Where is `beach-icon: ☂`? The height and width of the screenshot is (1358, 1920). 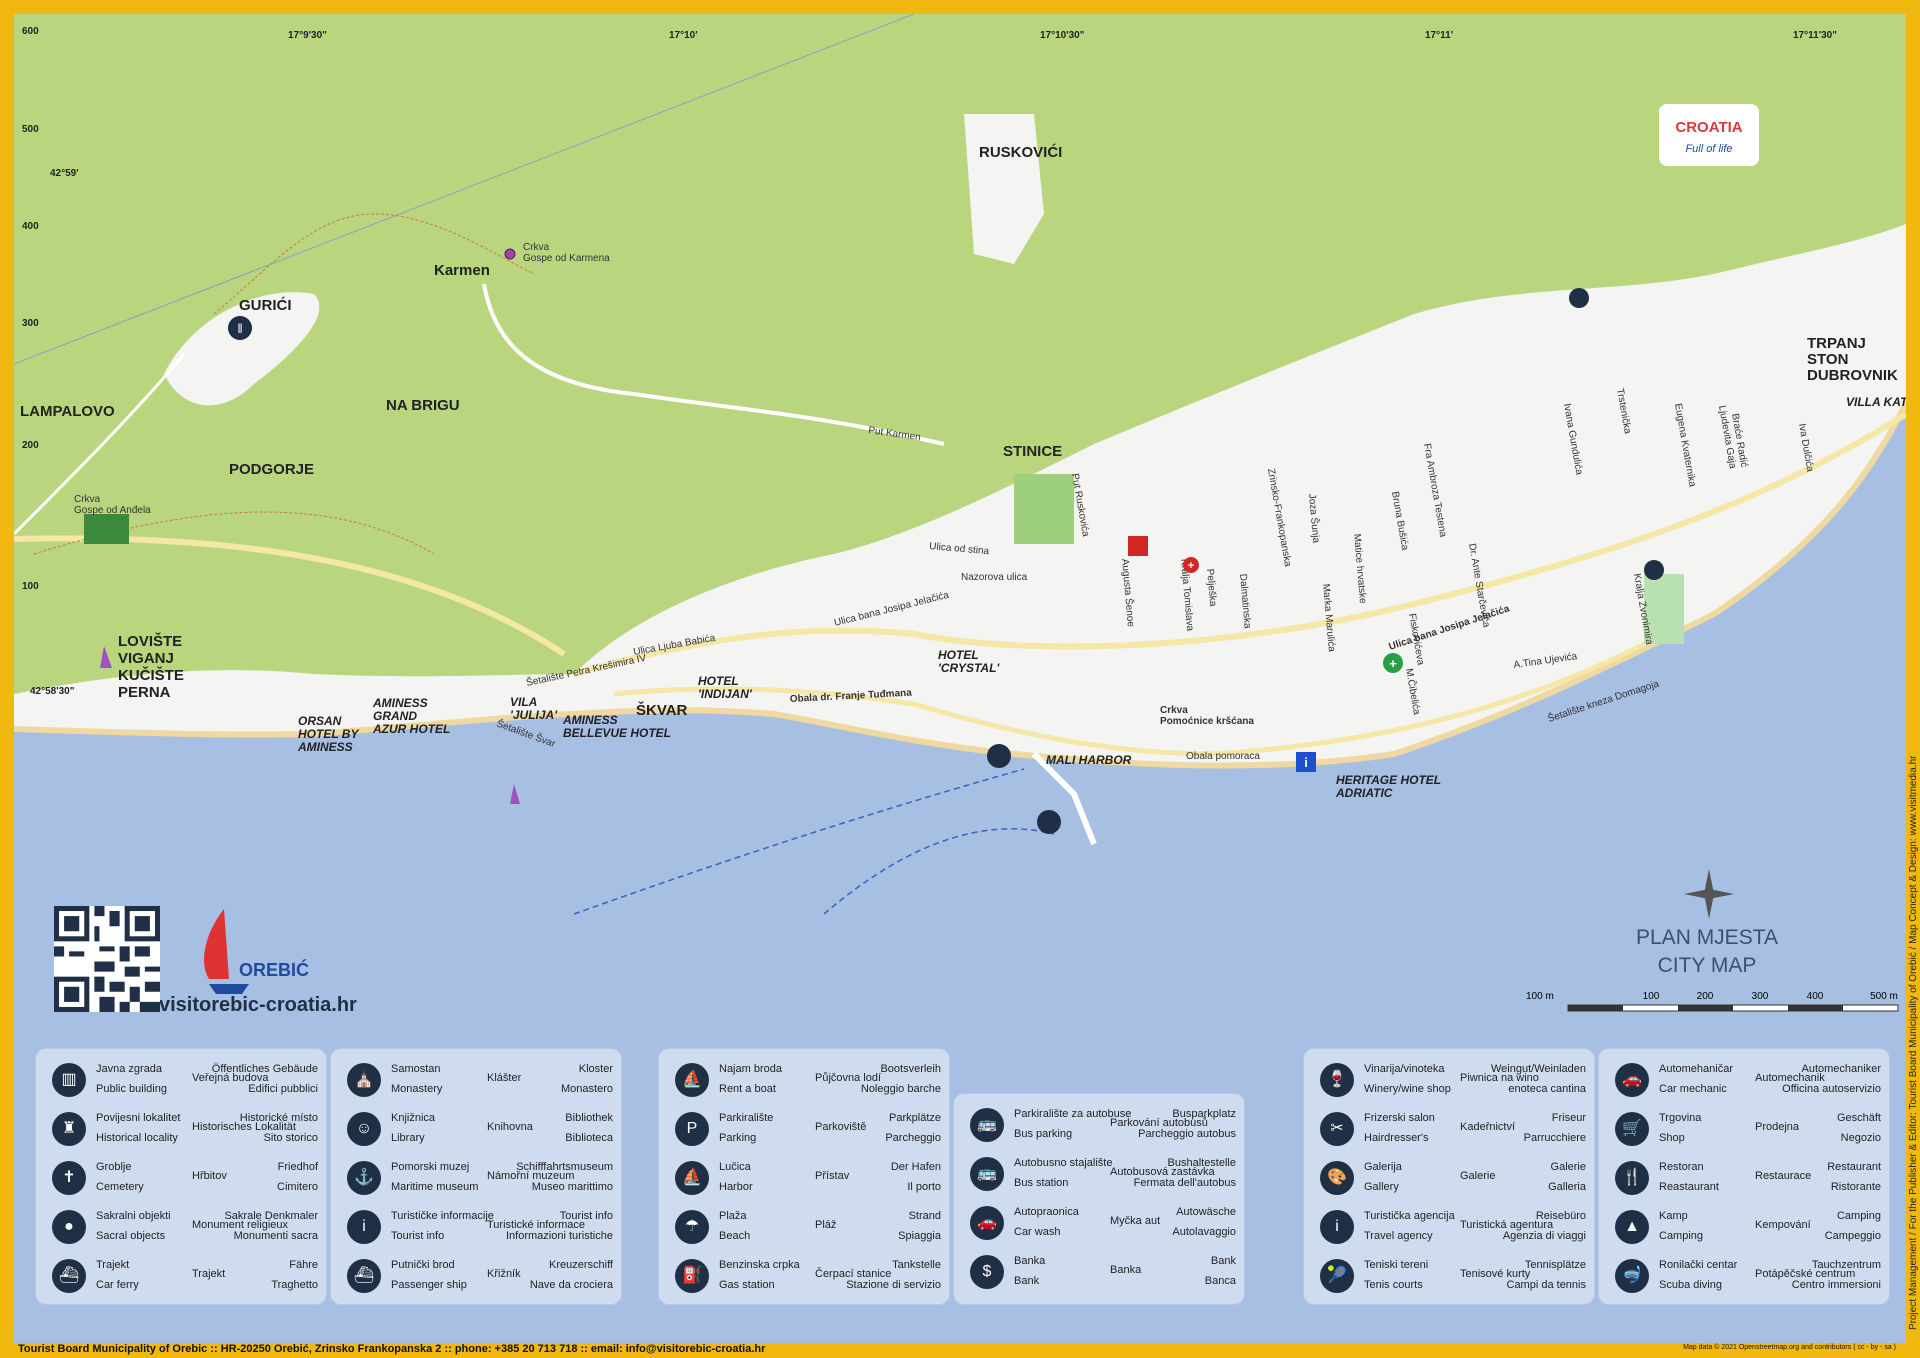 beach-icon: ☂ is located at coordinates (692, 1227).